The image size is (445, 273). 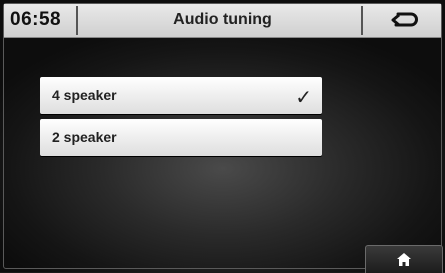 I want to click on back-arrow-icon, so click(x=404, y=19).